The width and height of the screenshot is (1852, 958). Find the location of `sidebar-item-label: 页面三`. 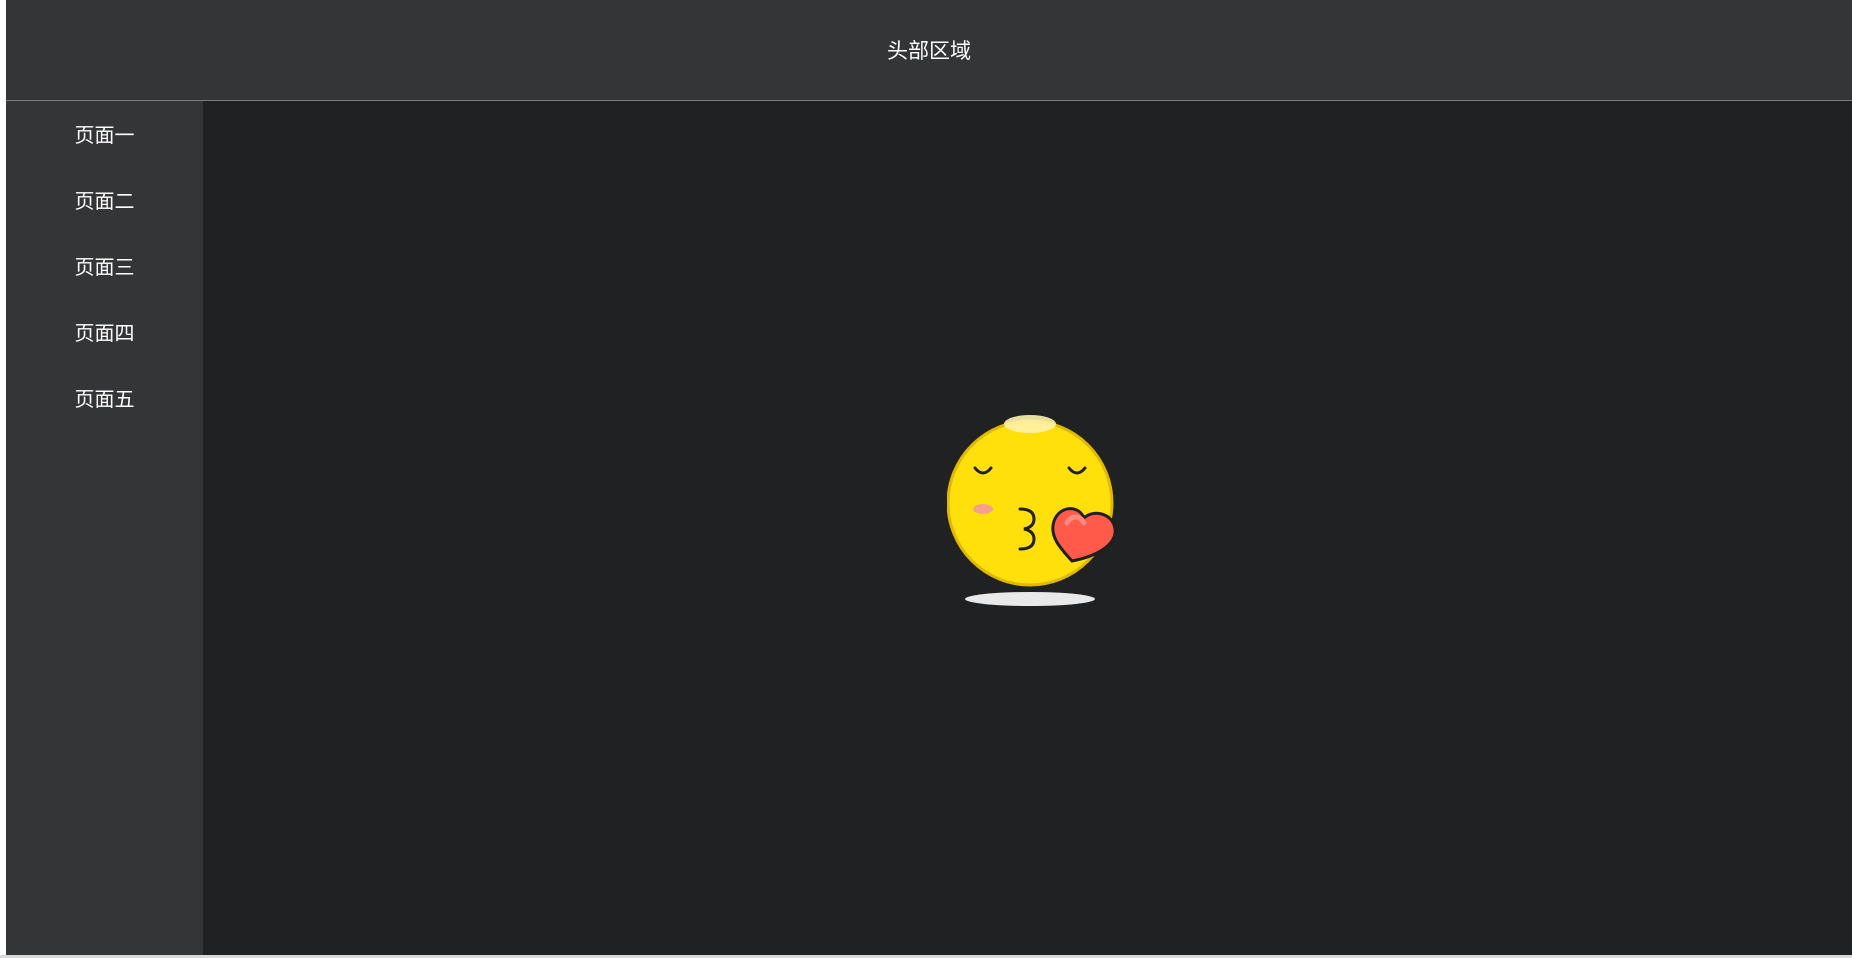

sidebar-item-label: 页面三 is located at coordinates (104, 266).